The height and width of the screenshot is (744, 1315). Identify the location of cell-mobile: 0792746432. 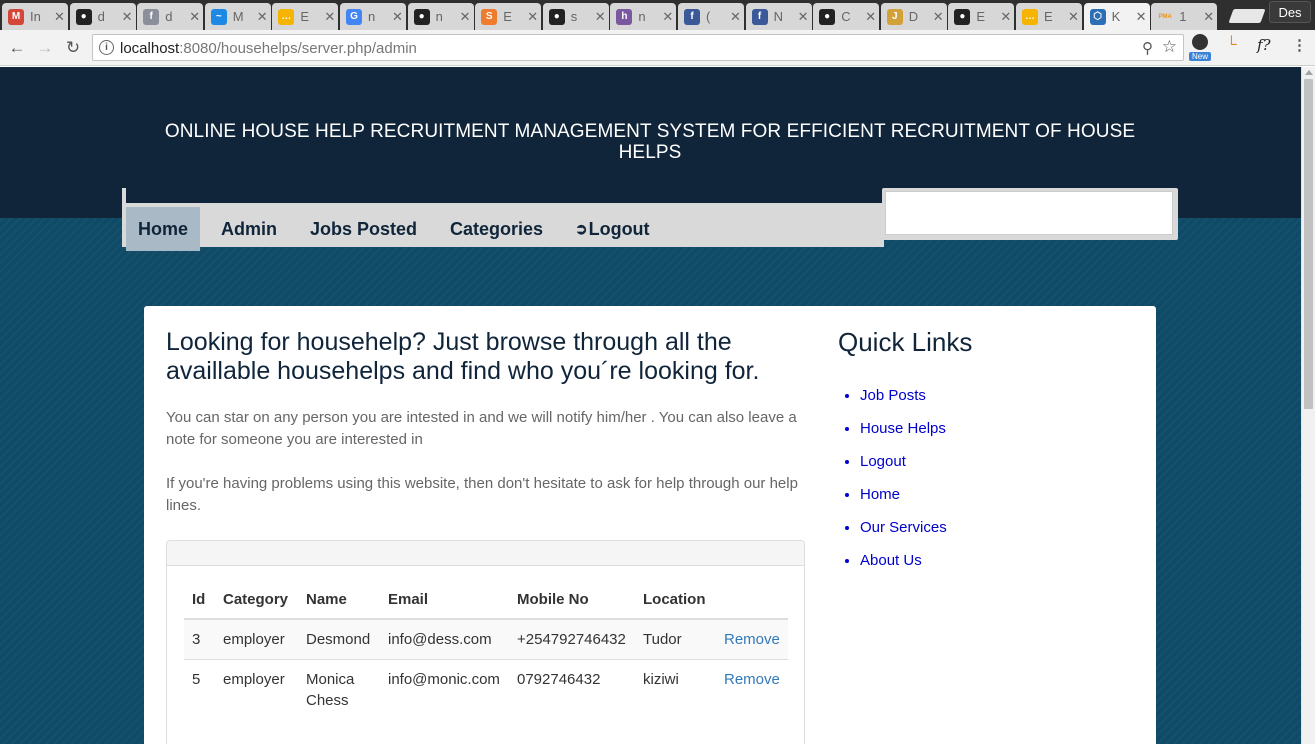
(572, 689).